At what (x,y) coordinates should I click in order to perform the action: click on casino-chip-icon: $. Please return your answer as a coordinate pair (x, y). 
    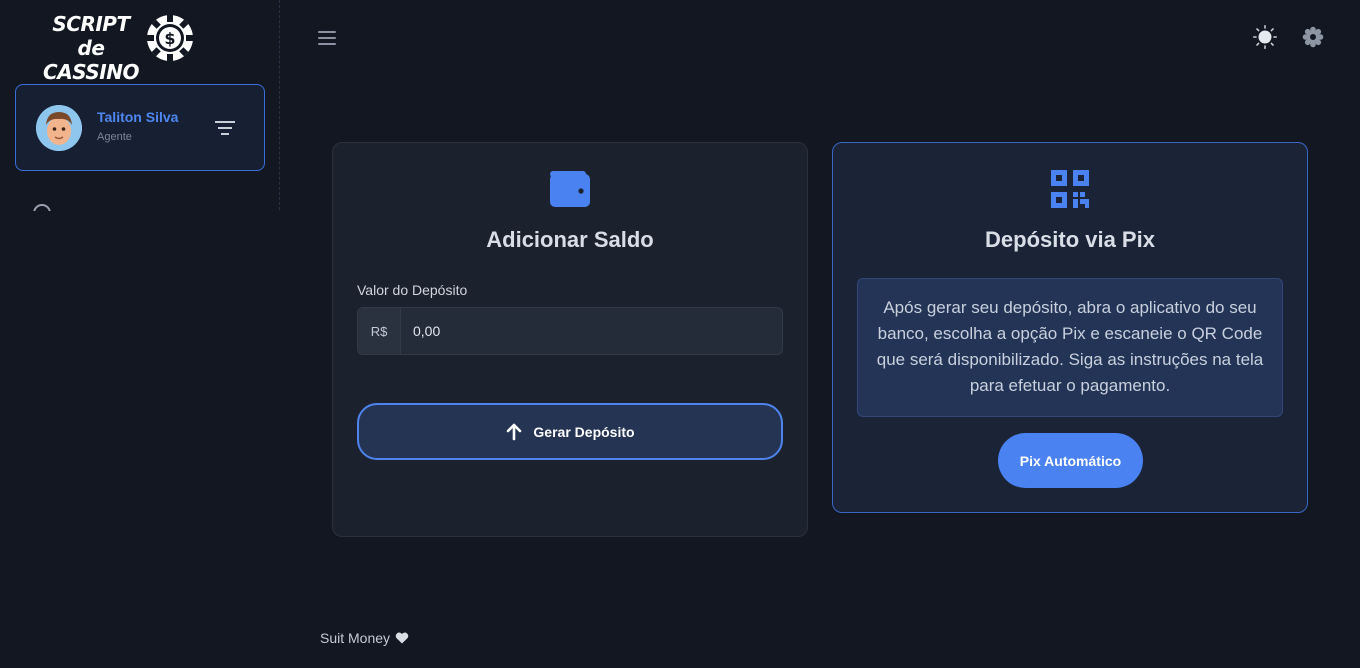
    Looking at the image, I should click on (170, 38).